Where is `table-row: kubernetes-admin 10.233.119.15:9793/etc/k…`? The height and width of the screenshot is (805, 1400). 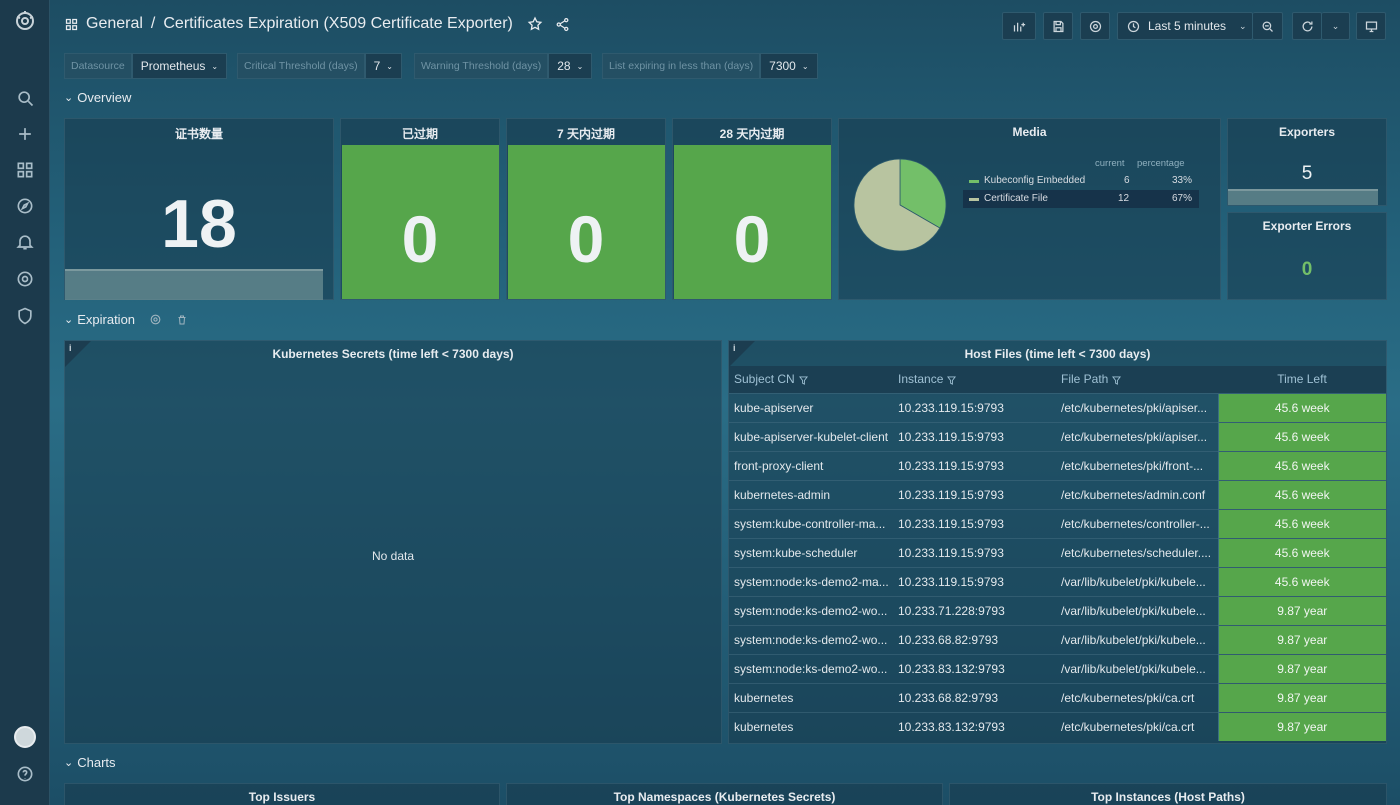
table-row: kubernetes-admin 10.233.119.15:9793/etc/k… is located at coordinates (1057, 494).